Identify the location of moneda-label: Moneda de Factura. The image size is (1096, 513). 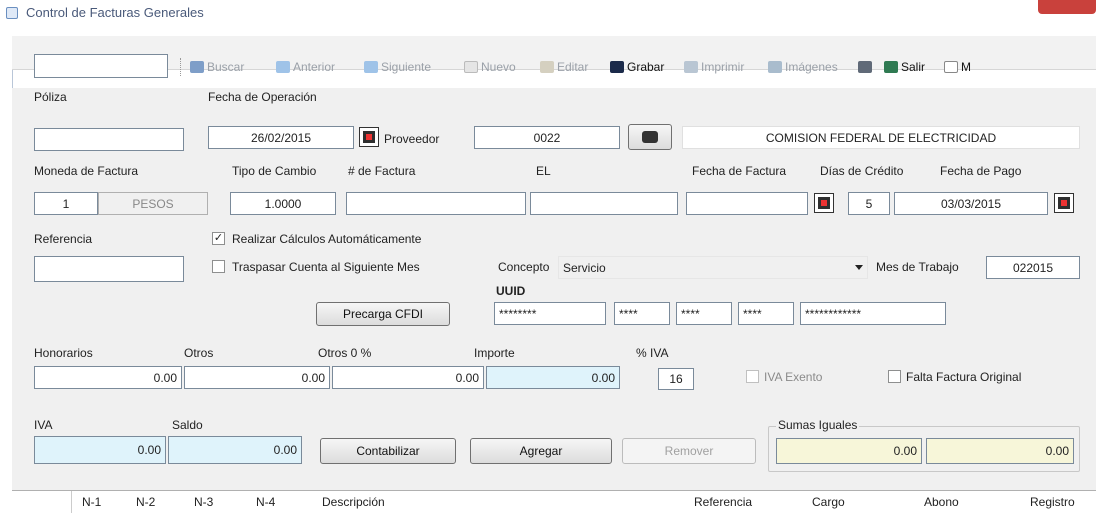
(86, 171).